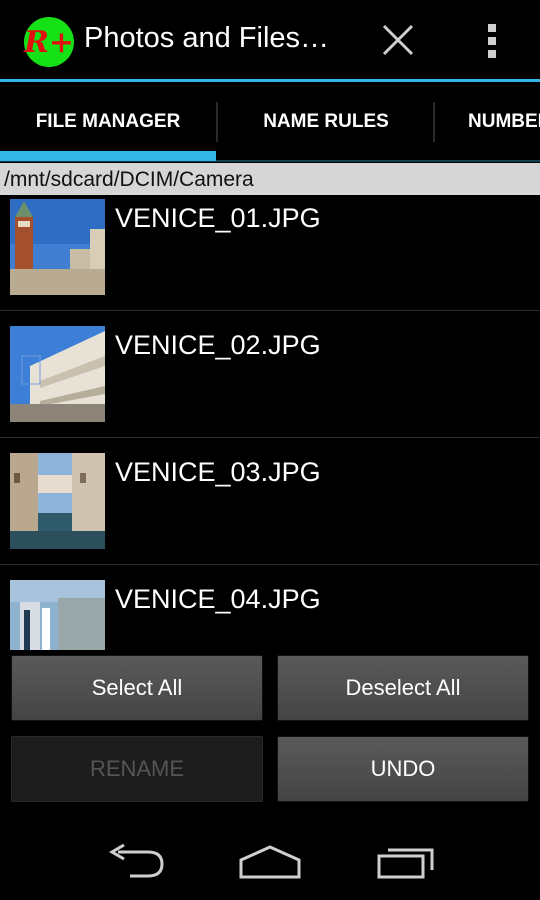 The height and width of the screenshot is (900, 540). I want to click on undo-button: UNDO, so click(403, 769).